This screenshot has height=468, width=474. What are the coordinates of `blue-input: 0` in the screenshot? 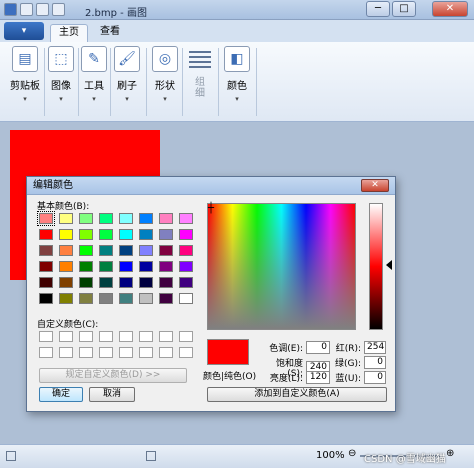 It's located at (375, 377).